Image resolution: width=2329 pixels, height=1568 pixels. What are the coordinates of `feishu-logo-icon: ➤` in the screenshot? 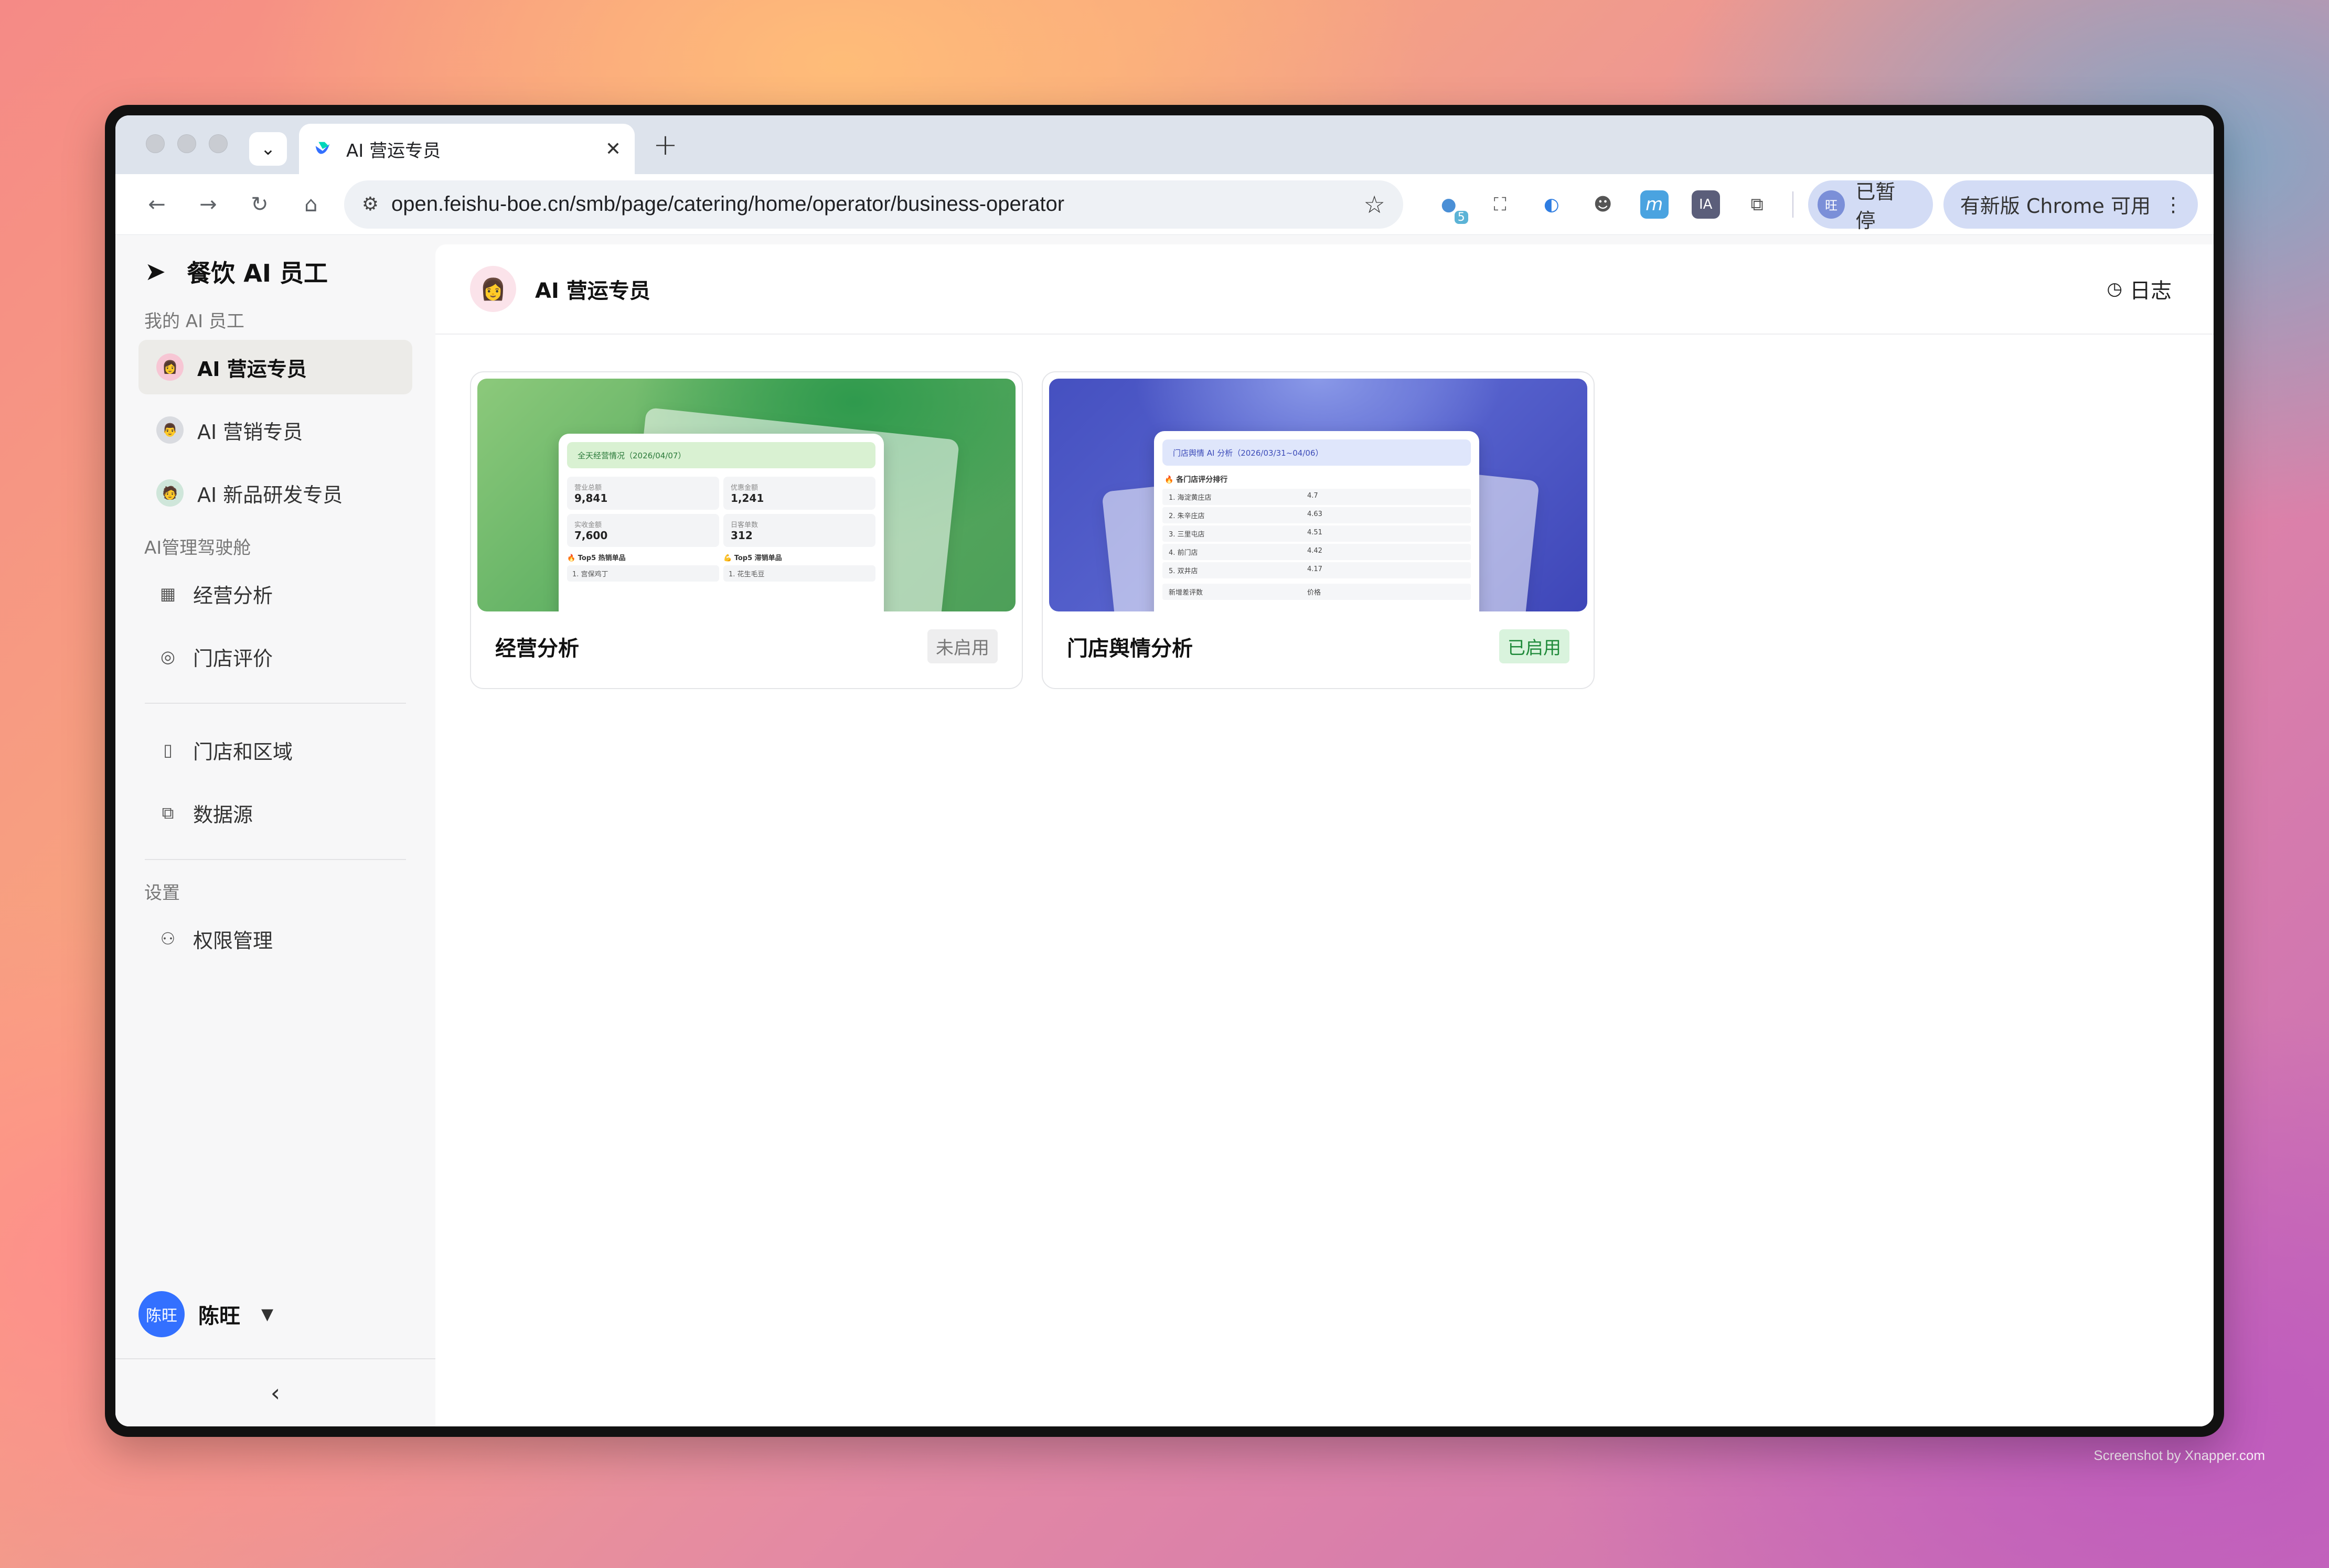 It's located at (155, 271).